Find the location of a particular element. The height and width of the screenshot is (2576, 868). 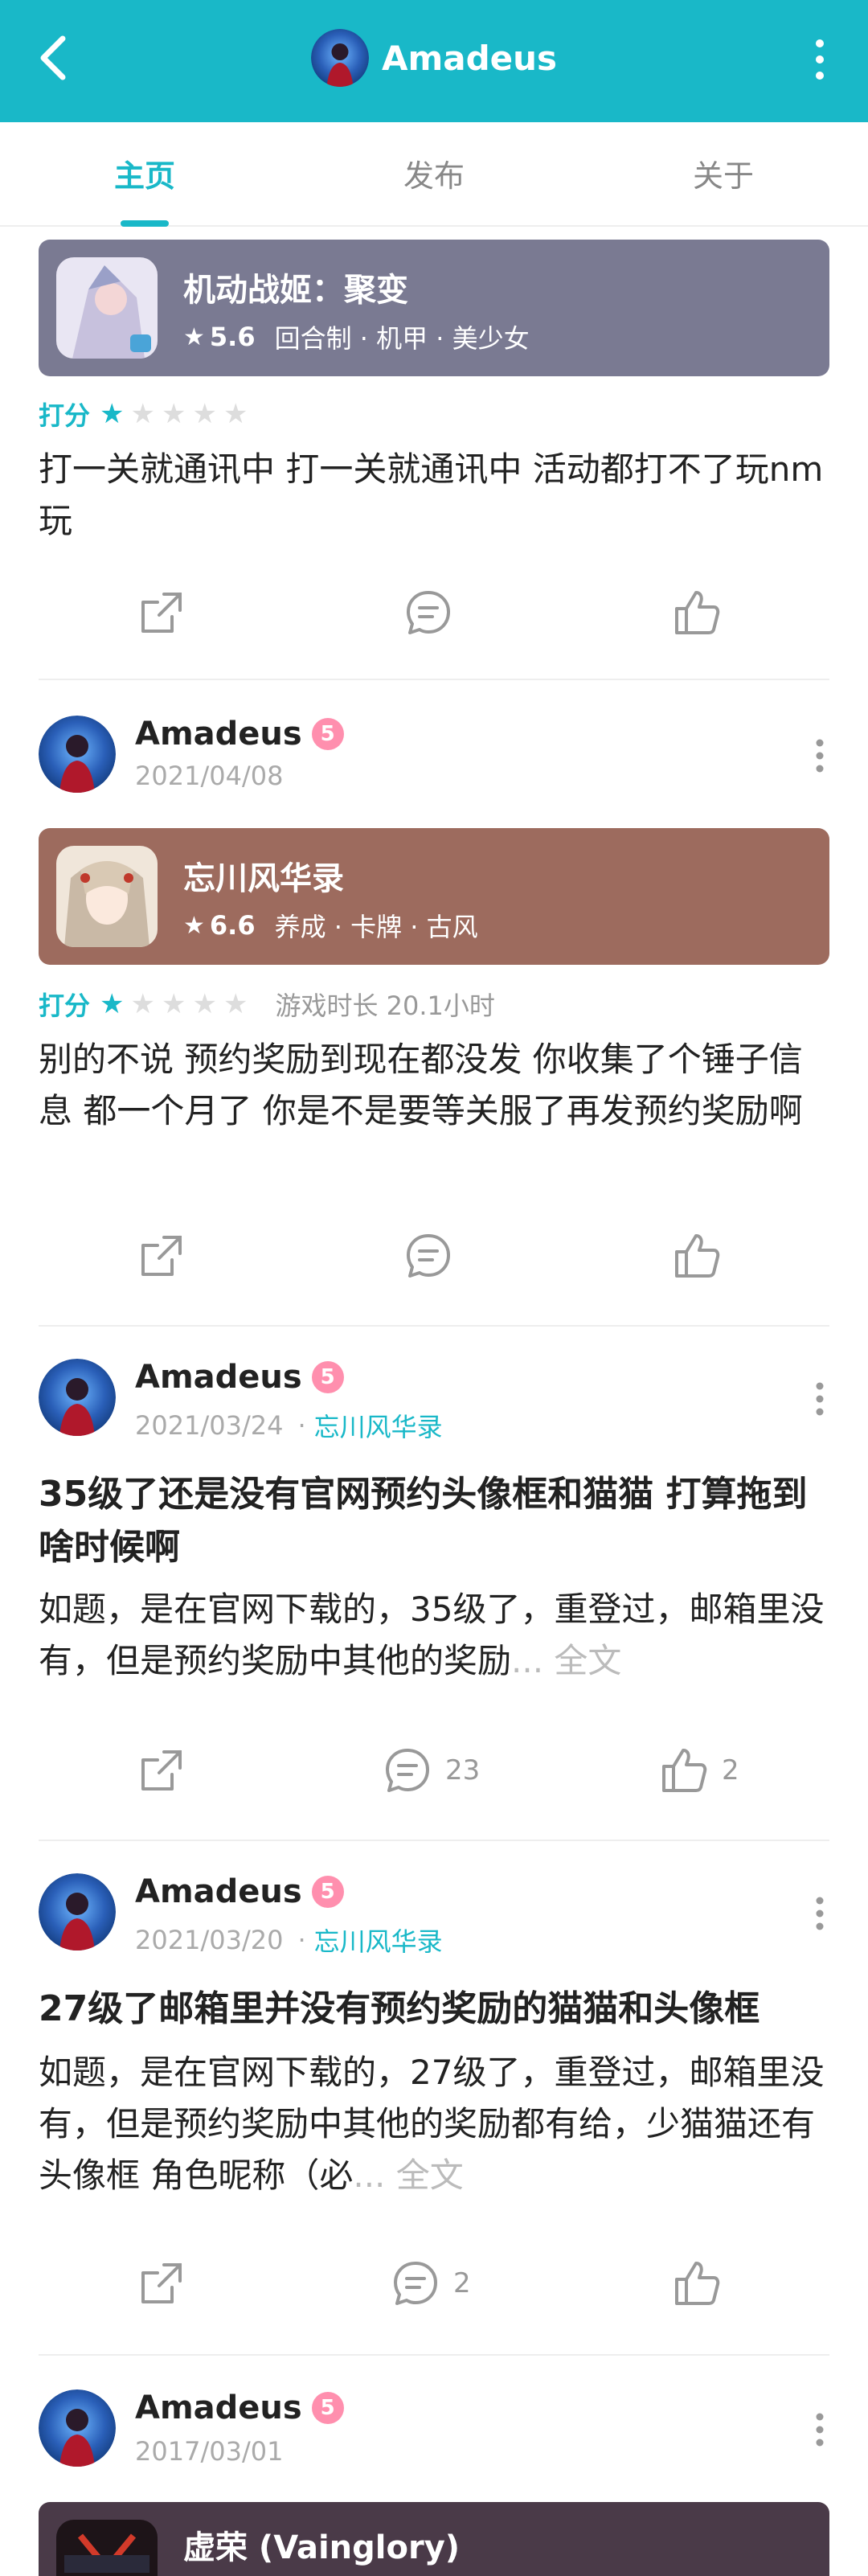

game-score: 6.6 is located at coordinates (232, 925).